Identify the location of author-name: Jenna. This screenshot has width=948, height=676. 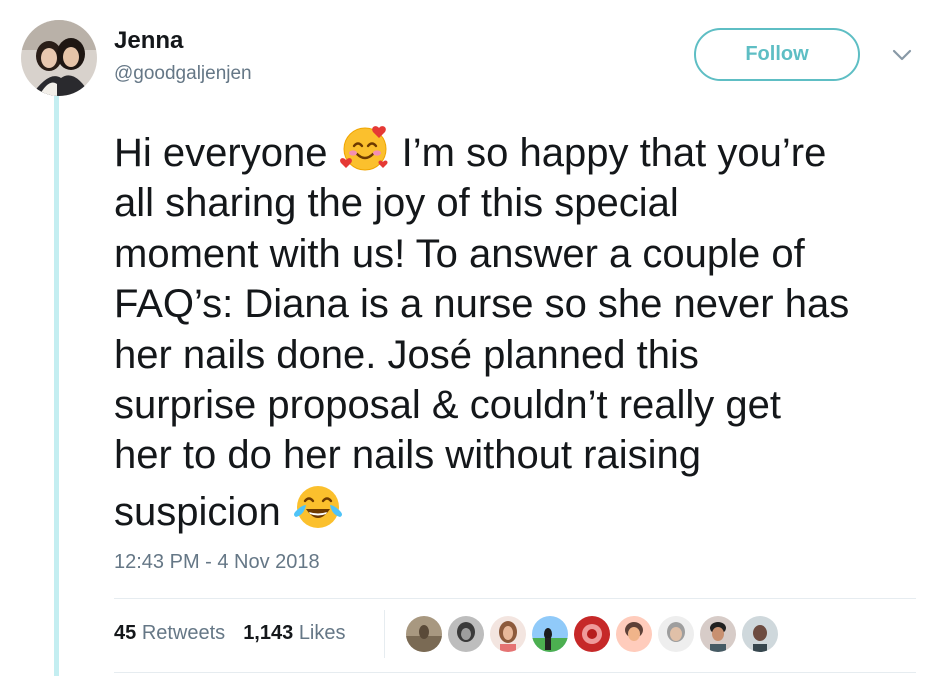
(148, 41).